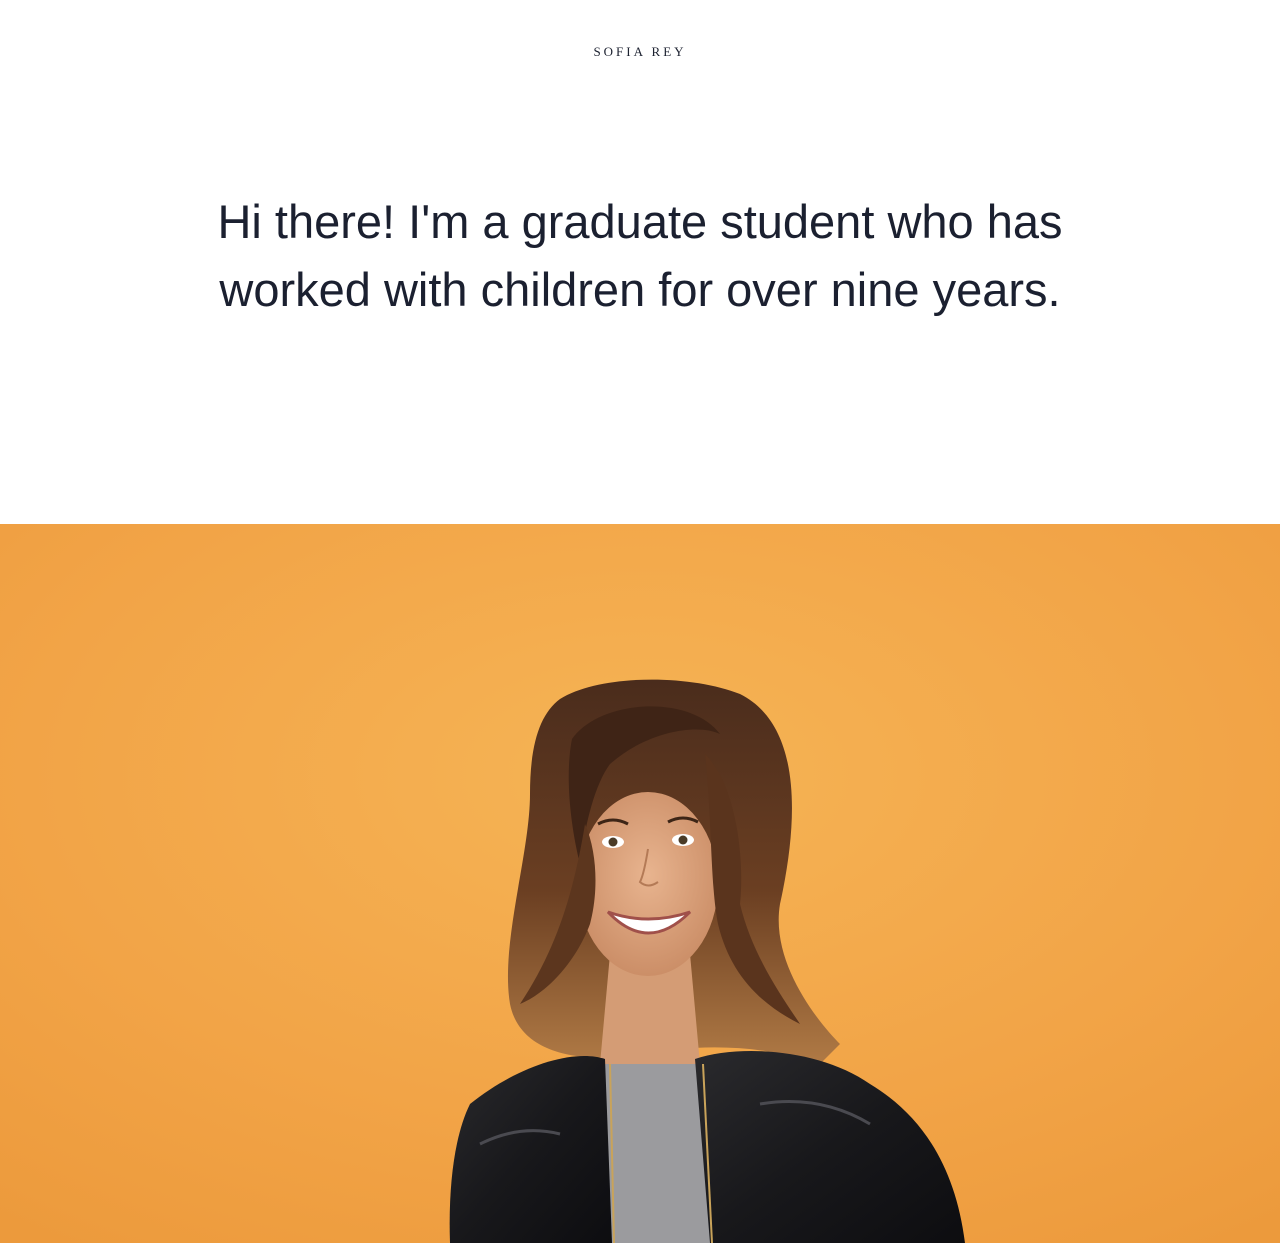  What do you see at coordinates (613, 842) in the screenshot?
I see `left-iris` at bounding box center [613, 842].